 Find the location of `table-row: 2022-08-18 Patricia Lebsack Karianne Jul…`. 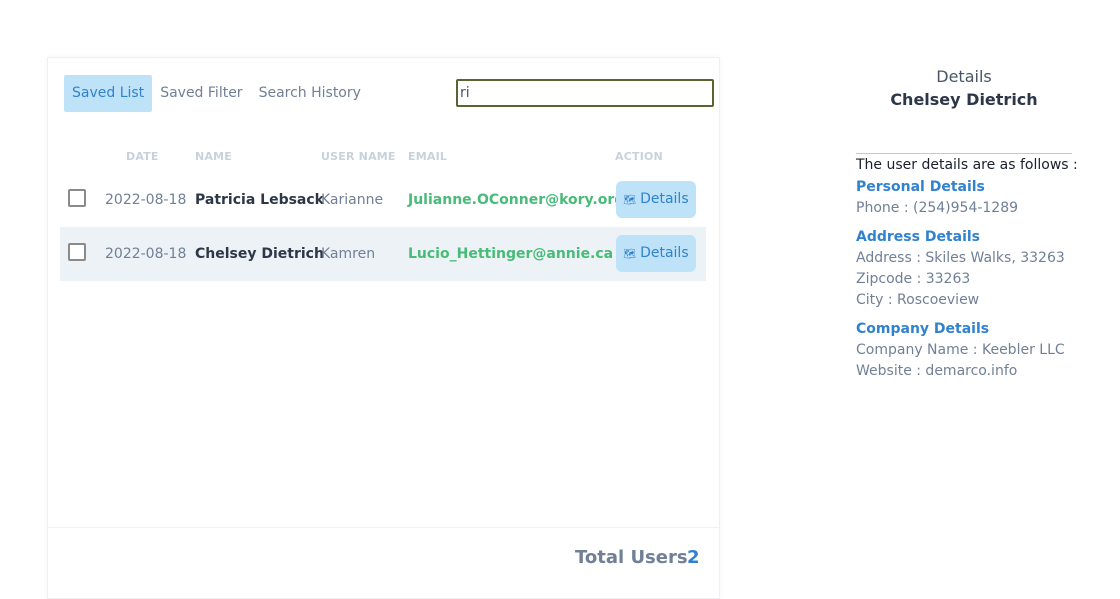

table-row: 2022-08-18 Patricia Lebsack Karianne Jul… is located at coordinates (383, 200).